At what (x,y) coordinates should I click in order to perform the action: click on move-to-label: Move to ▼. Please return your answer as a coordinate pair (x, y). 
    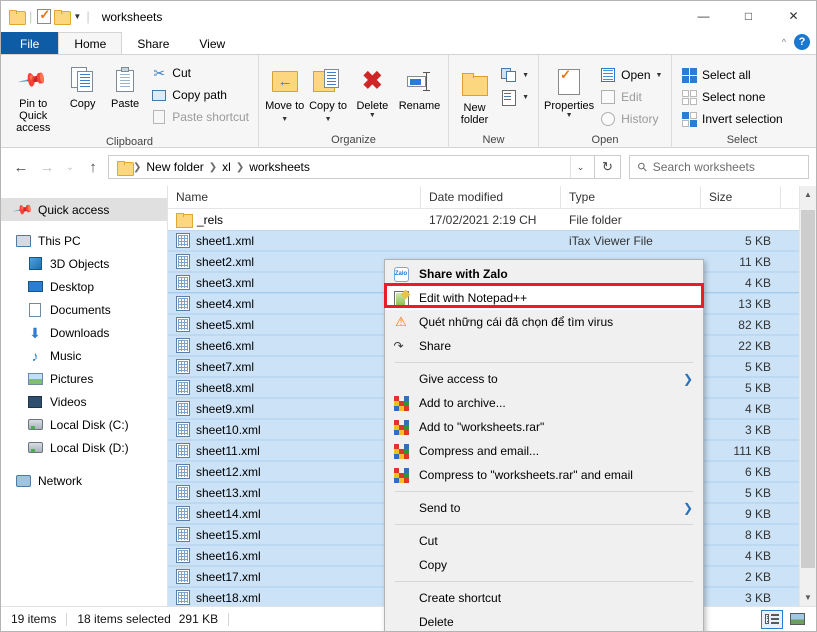
    Looking at the image, I should click on (285, 111).